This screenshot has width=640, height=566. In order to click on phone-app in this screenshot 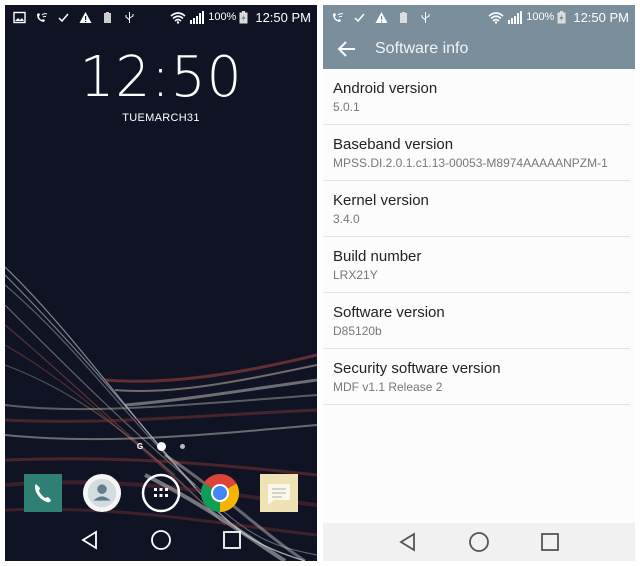, I will do `click(43, 493)`.